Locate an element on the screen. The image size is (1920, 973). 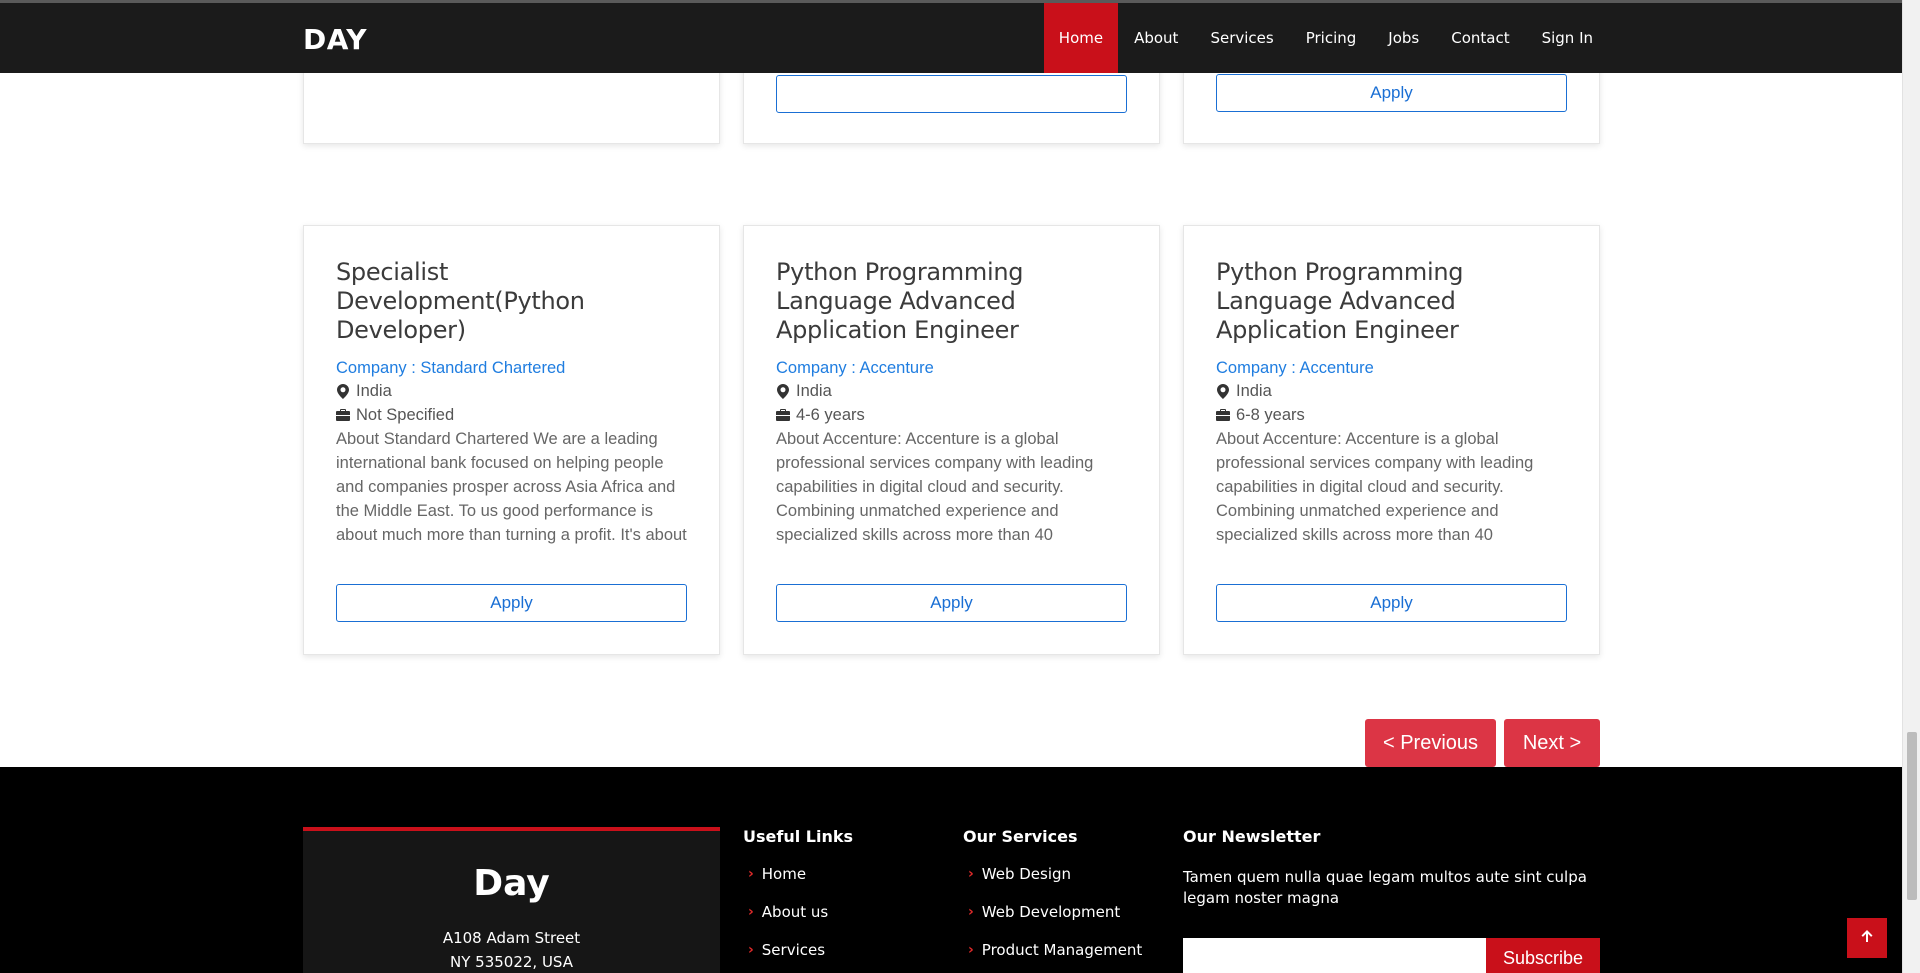
nav-pricing: Pricing is located at coordinates (1331, 38).